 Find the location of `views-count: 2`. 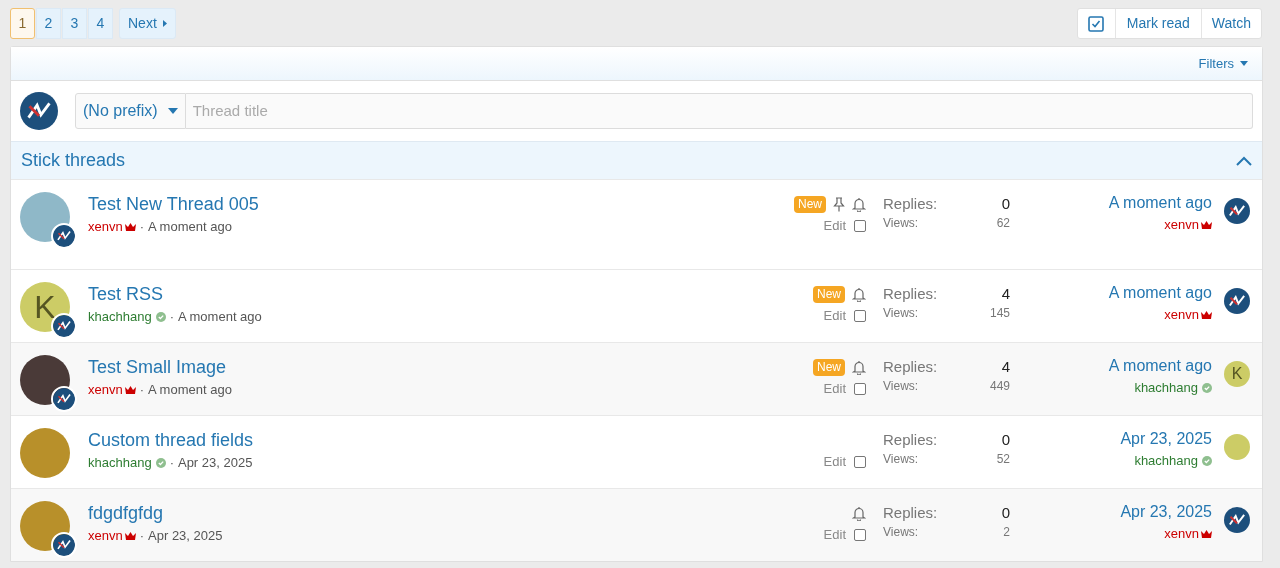

views-count: 2 is located at coordinates (1006, 532).